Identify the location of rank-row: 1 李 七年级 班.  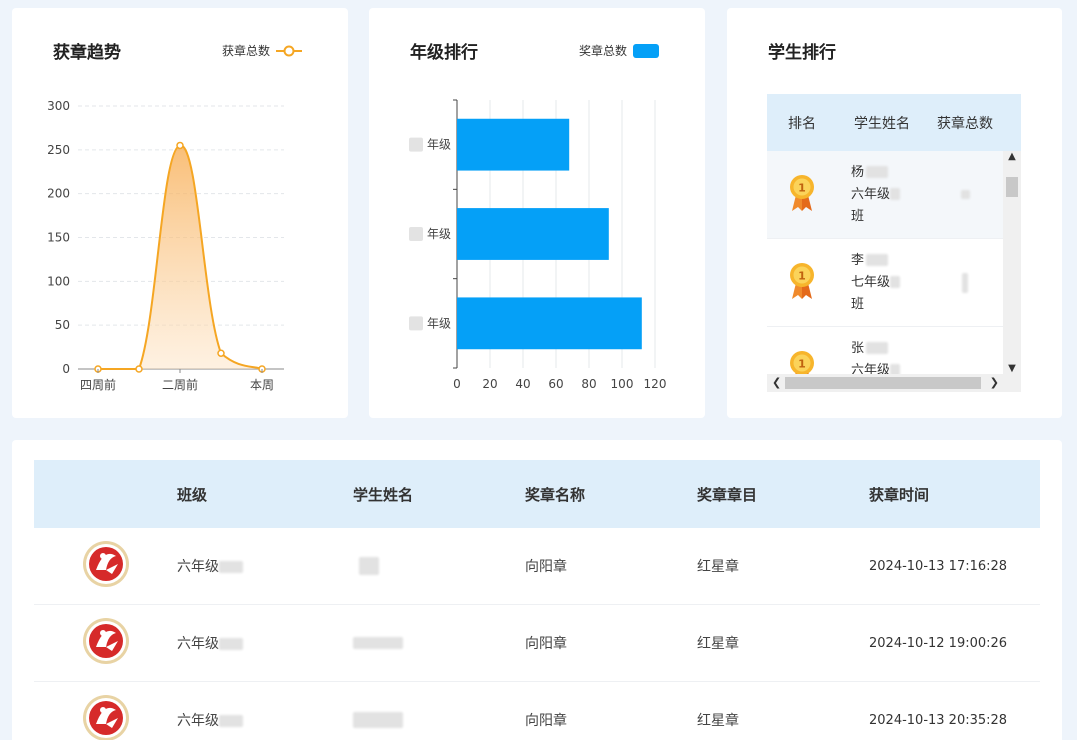
(885, 283).